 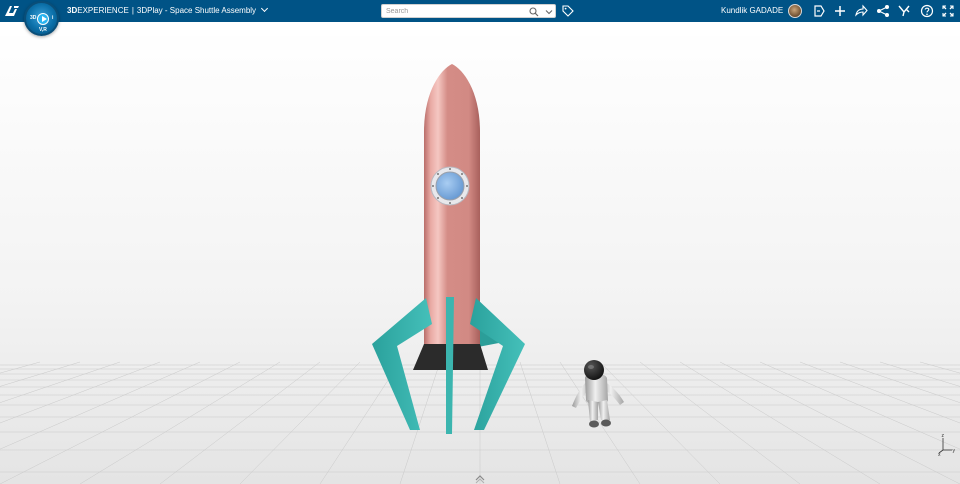 I want to click on compass-widget: 3D i V,R, so click(x=41, y=18).